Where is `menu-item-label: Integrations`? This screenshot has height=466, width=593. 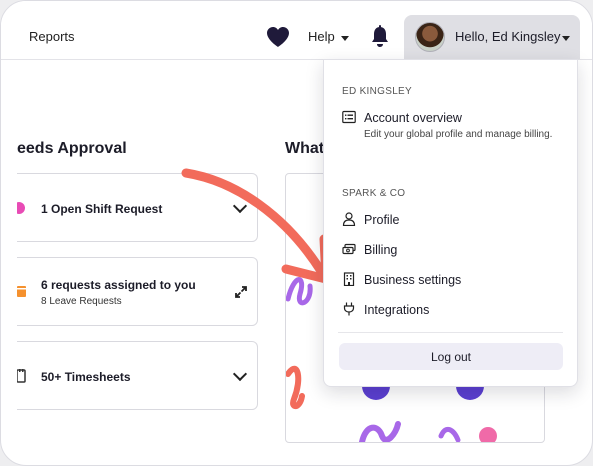 menu-item-label: Integrations is located at coordinates (397, 310).